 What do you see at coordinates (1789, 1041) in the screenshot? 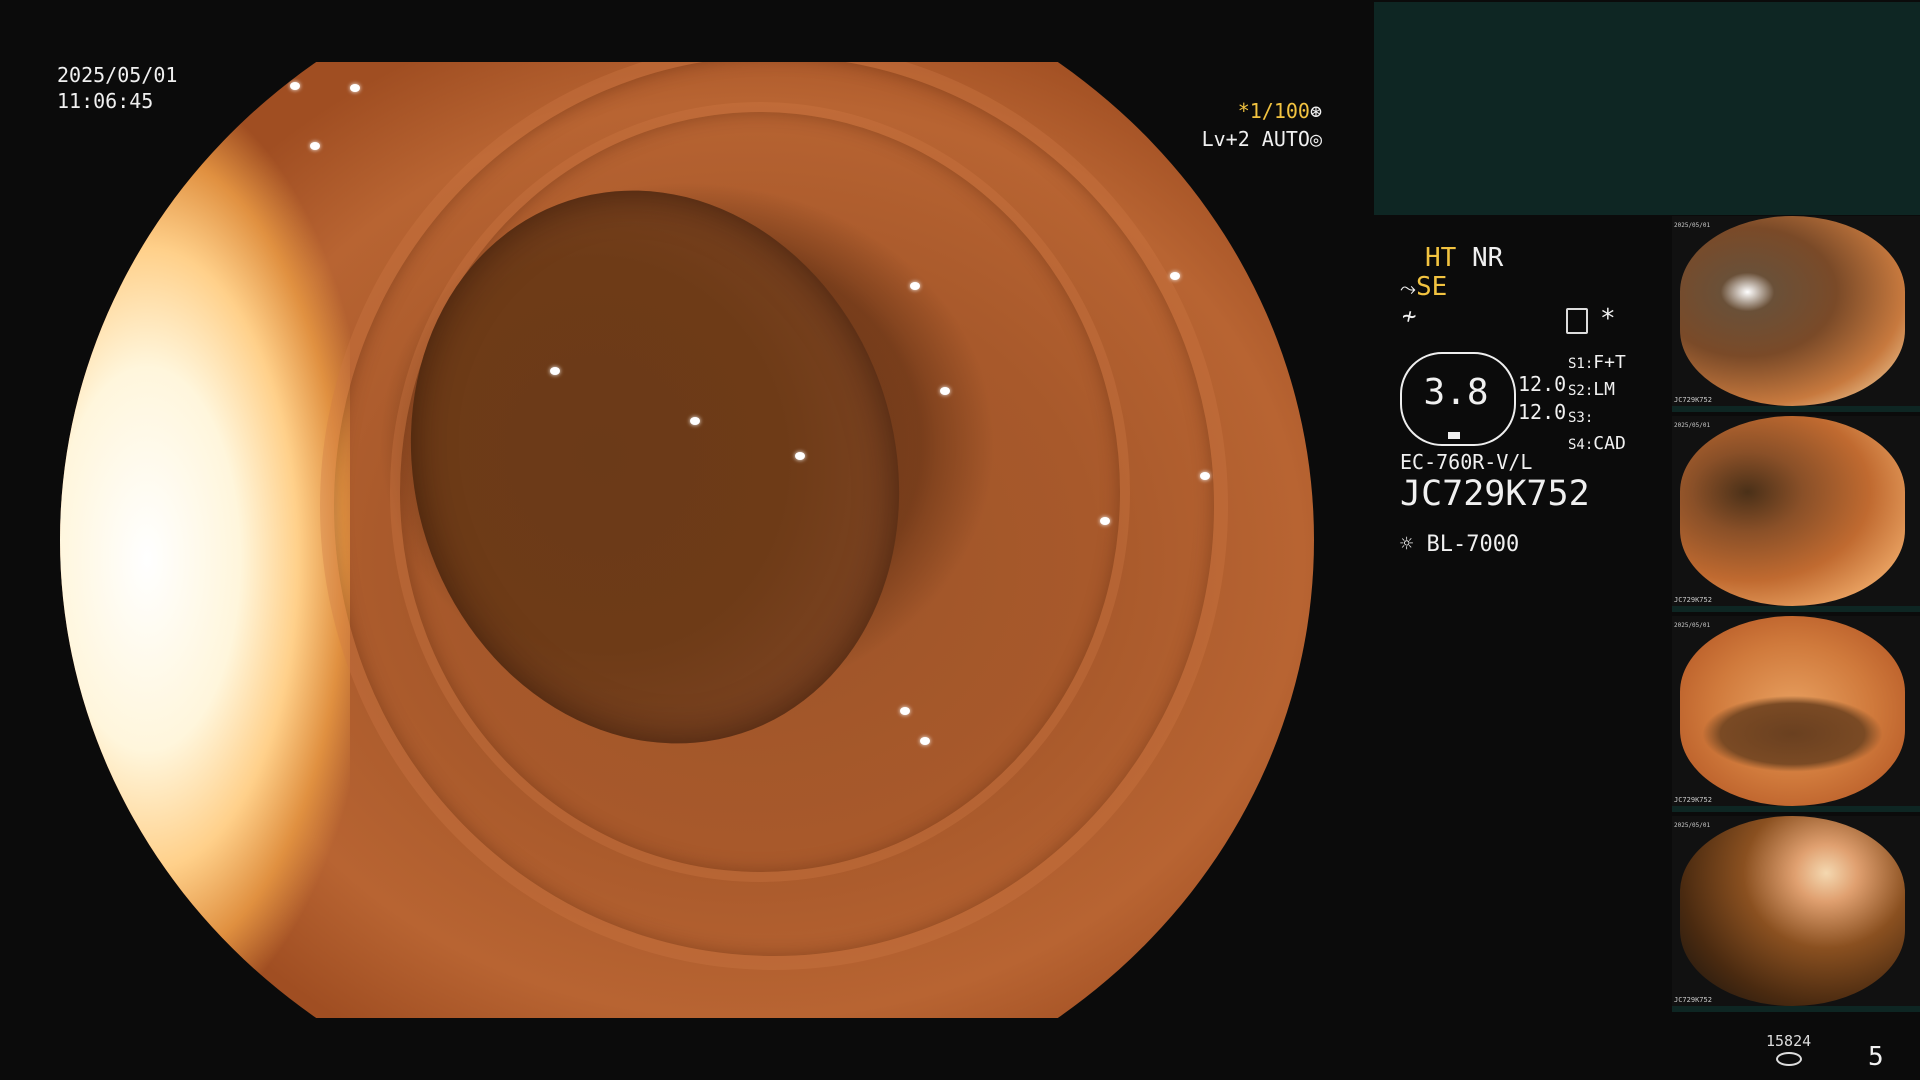
I see `storage-count: 15824` at bounding box center [1789, 1041].